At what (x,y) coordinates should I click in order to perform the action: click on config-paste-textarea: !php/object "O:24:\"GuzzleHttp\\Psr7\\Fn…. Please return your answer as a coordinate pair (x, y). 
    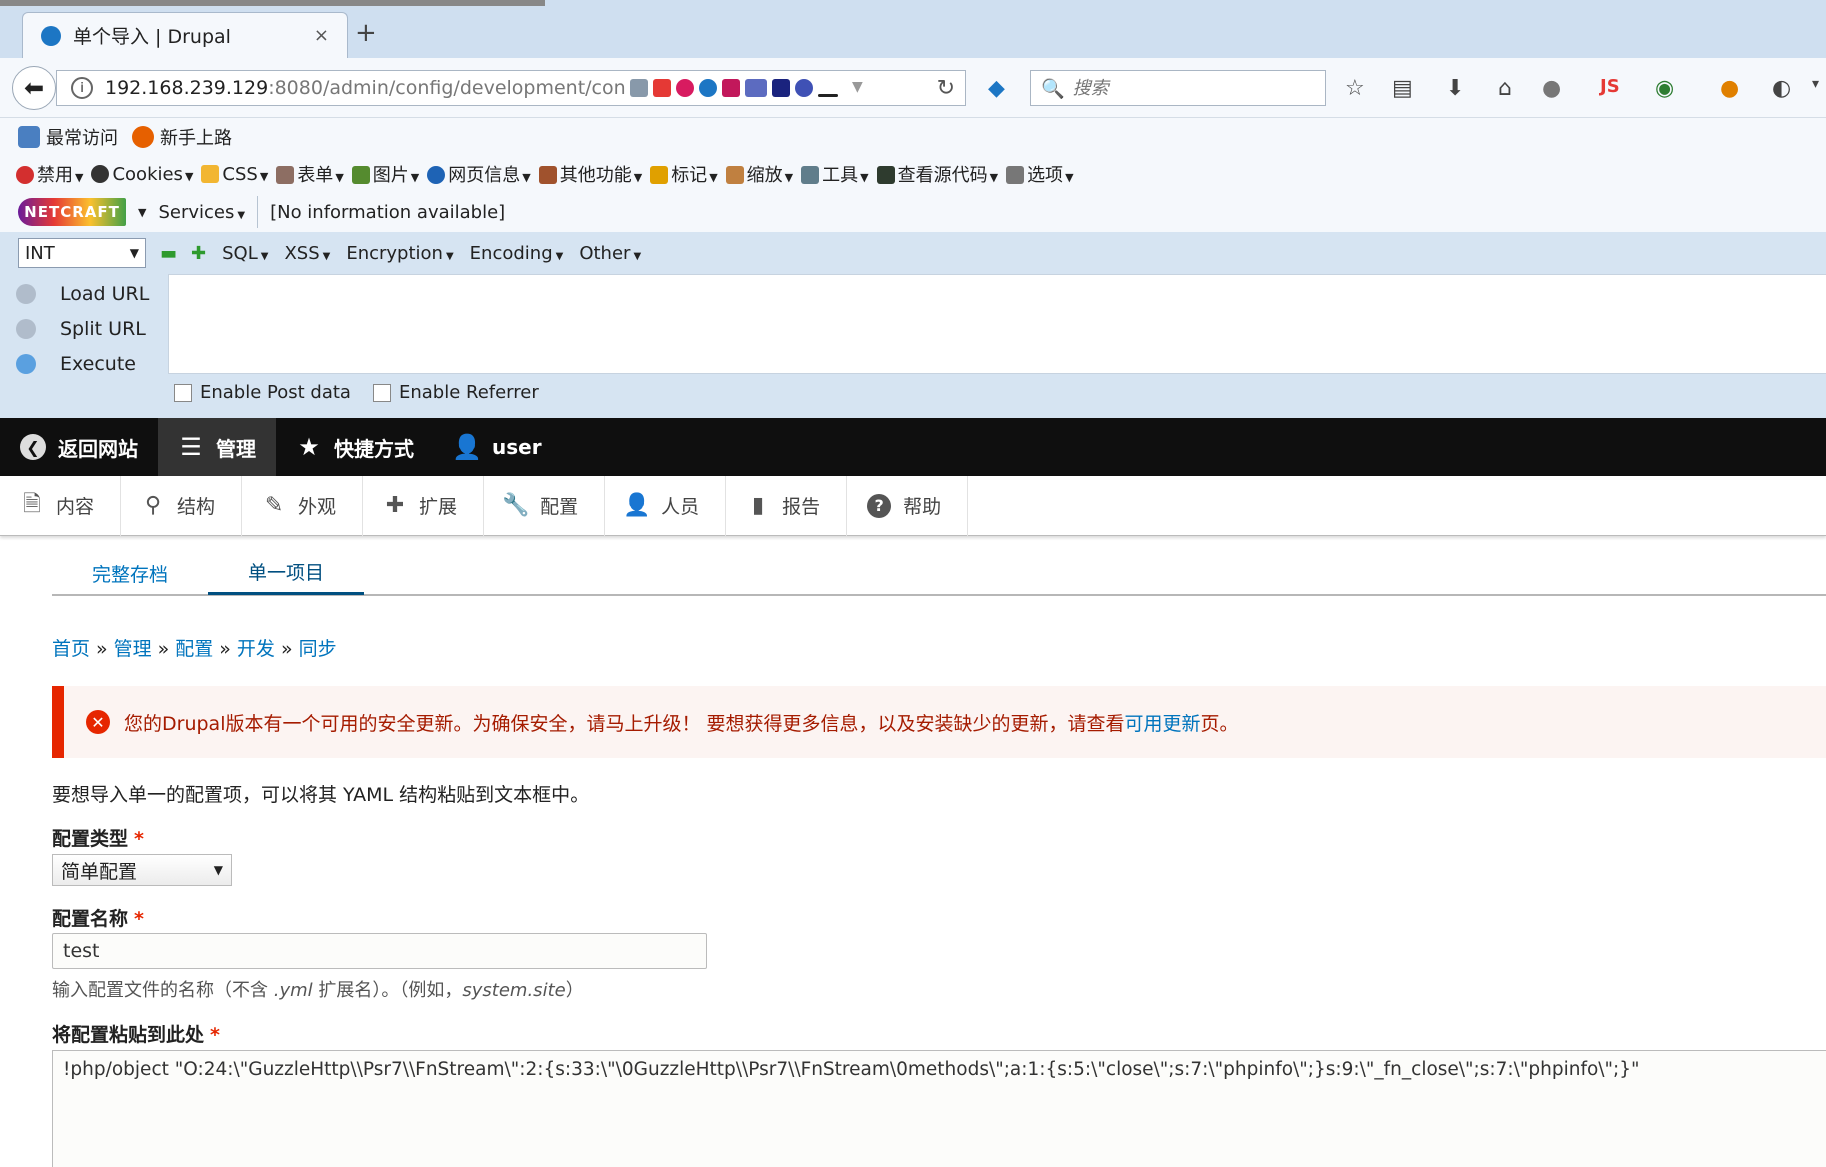
    Looking at the image, I should click on (939, 1108).